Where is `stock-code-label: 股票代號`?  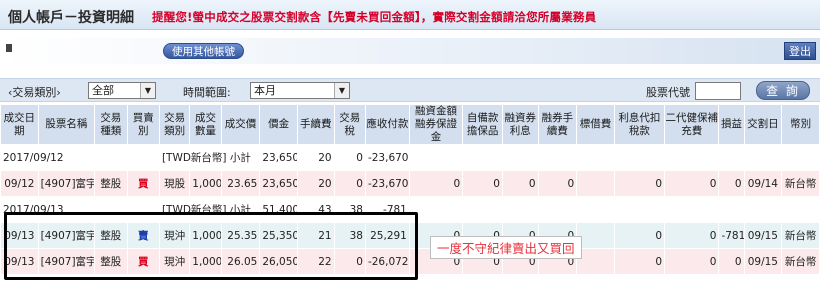 stock-code-label: 股票代號 is located at coordinates (668, 92).